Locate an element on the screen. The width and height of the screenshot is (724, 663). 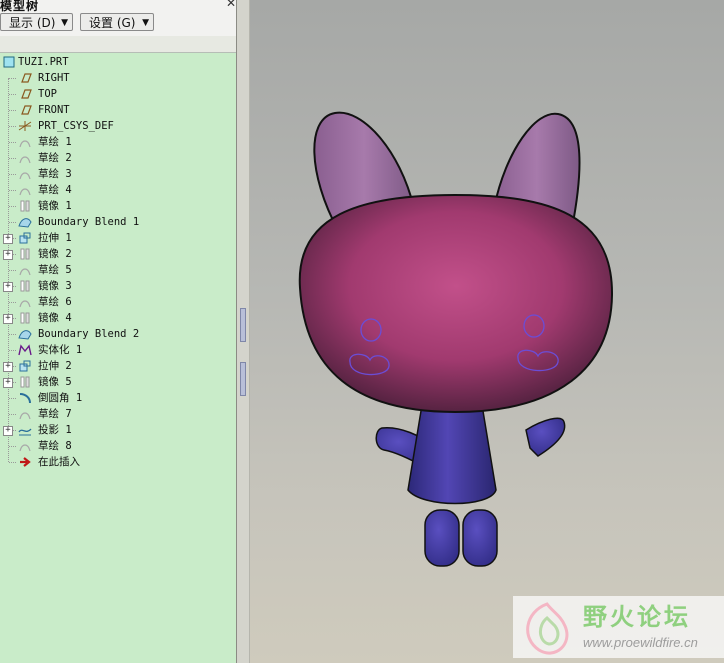
tree-item: TUZI.PRT is located at coordinates (118, 62).